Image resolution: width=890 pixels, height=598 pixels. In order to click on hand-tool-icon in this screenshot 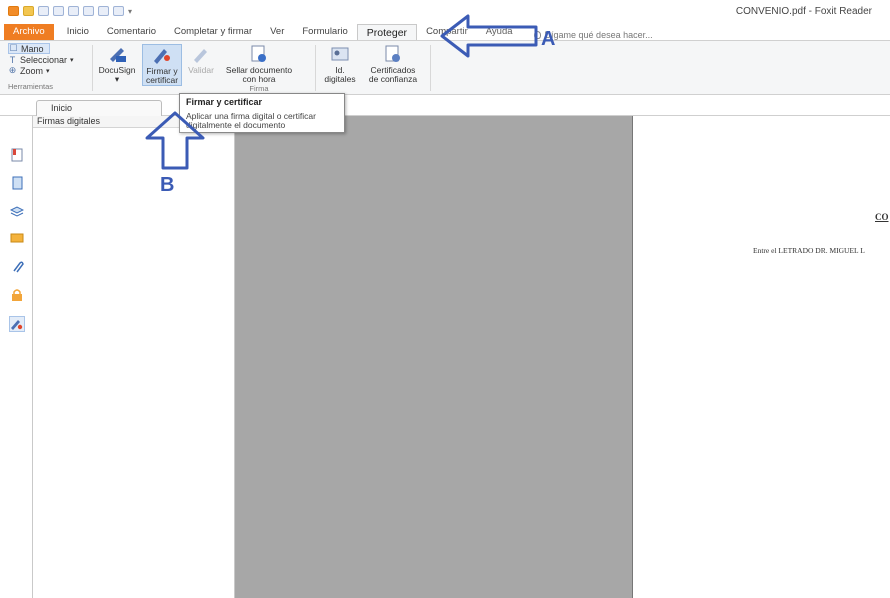, I will do `click(118, 11)`.